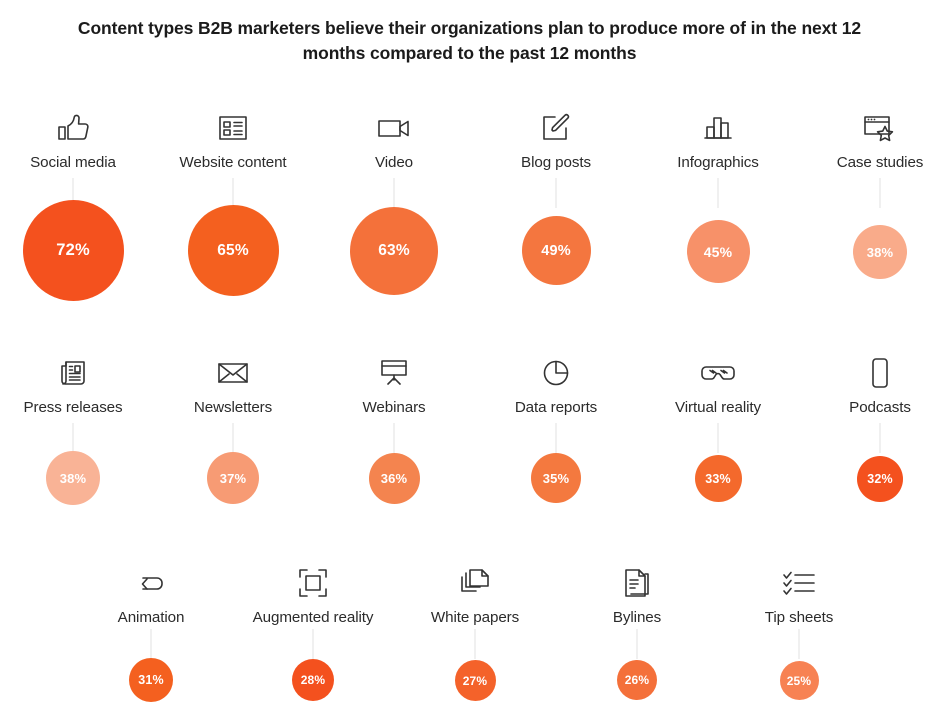 The width and height of the screenshot is (939, 714). I want to click on video-camera-icon, so click(394, 128).